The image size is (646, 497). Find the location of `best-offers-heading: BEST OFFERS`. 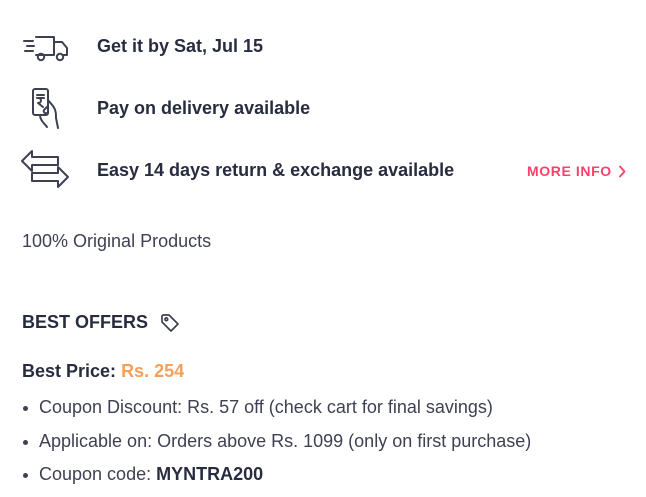

best-offers-heading: BEST OFFERS is located at coordinates (101, 322).